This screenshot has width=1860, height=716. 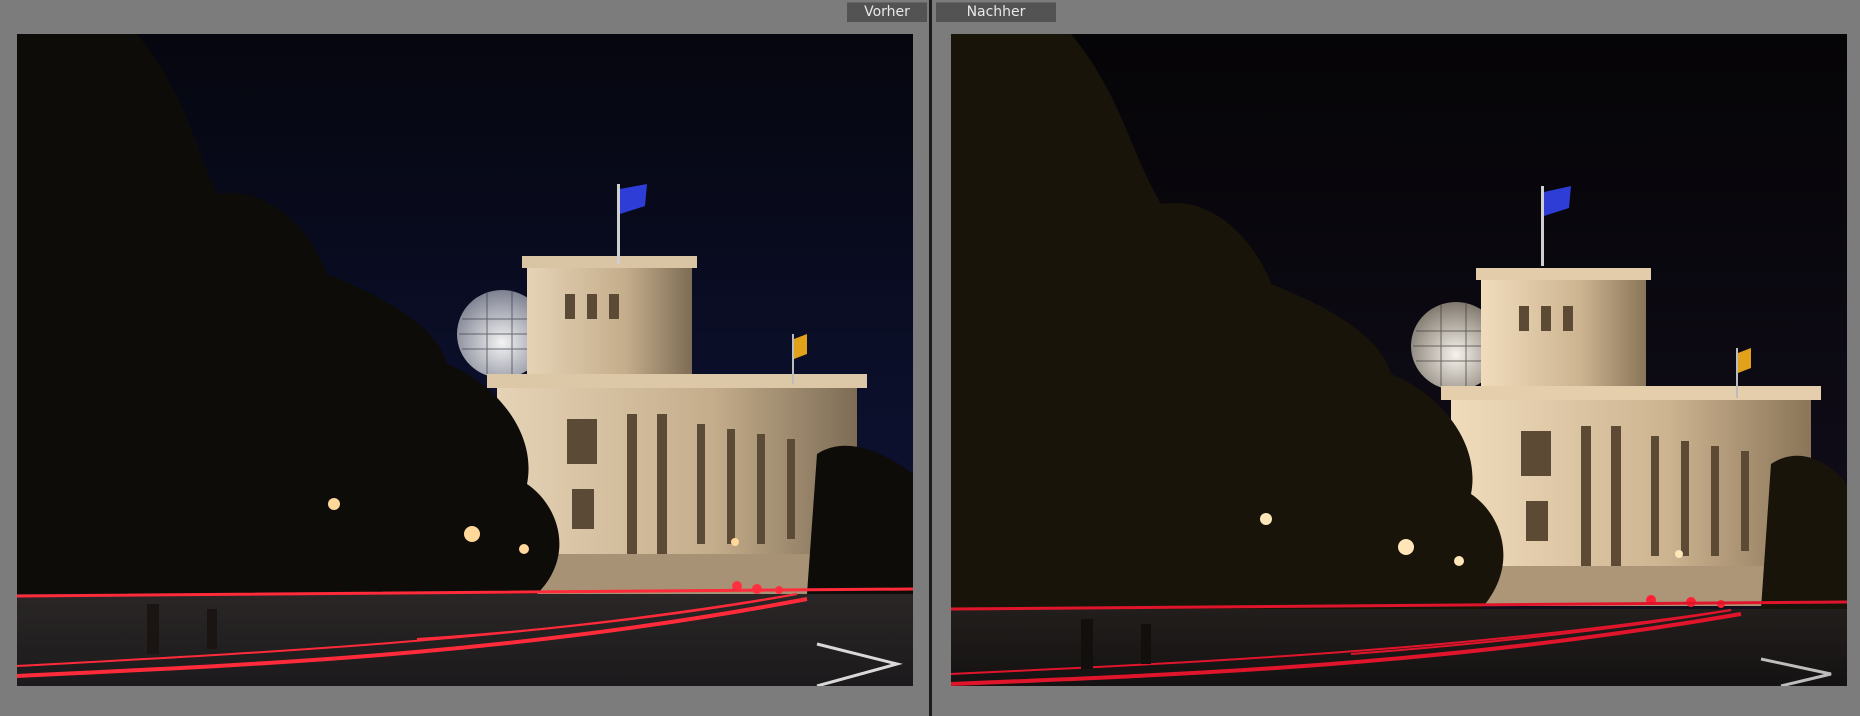 What do you see at coordinates (887, 12) in the screenshot?
I see `before-label: Vorher` at bounding box center [887, 12].